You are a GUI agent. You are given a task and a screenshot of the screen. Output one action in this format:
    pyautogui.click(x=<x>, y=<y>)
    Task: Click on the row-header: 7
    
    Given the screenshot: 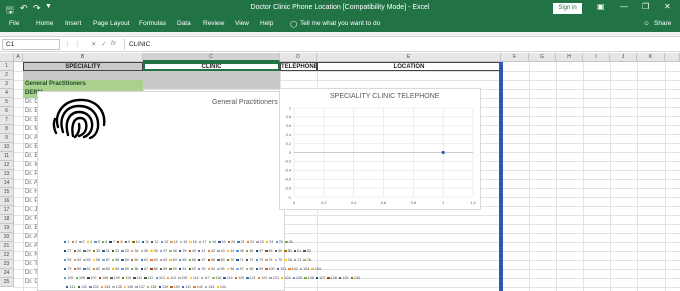 What is the action you would take?
    pyautogui.click(x=7, y=120)
    